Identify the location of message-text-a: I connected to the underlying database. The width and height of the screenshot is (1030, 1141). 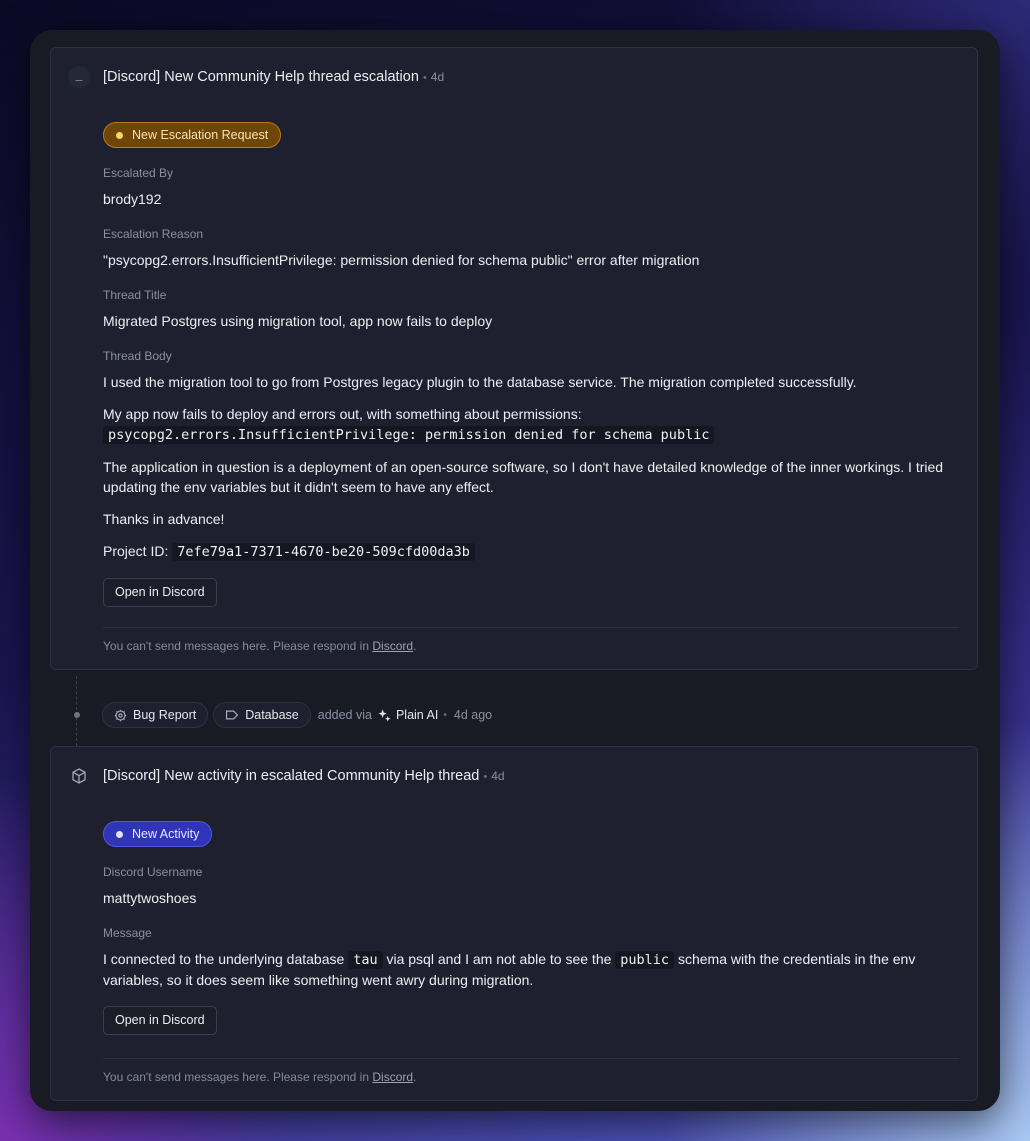
(224, 959).